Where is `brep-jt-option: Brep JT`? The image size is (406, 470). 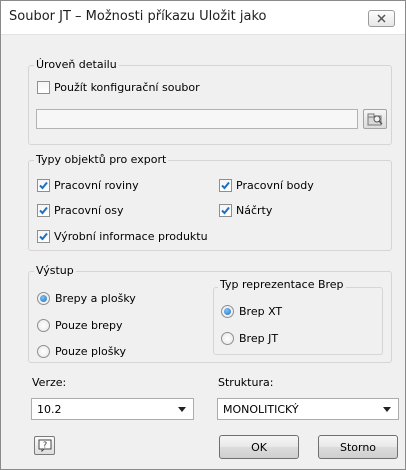
brep-jt-option: Brep JT is located at coordinates (249, 338).